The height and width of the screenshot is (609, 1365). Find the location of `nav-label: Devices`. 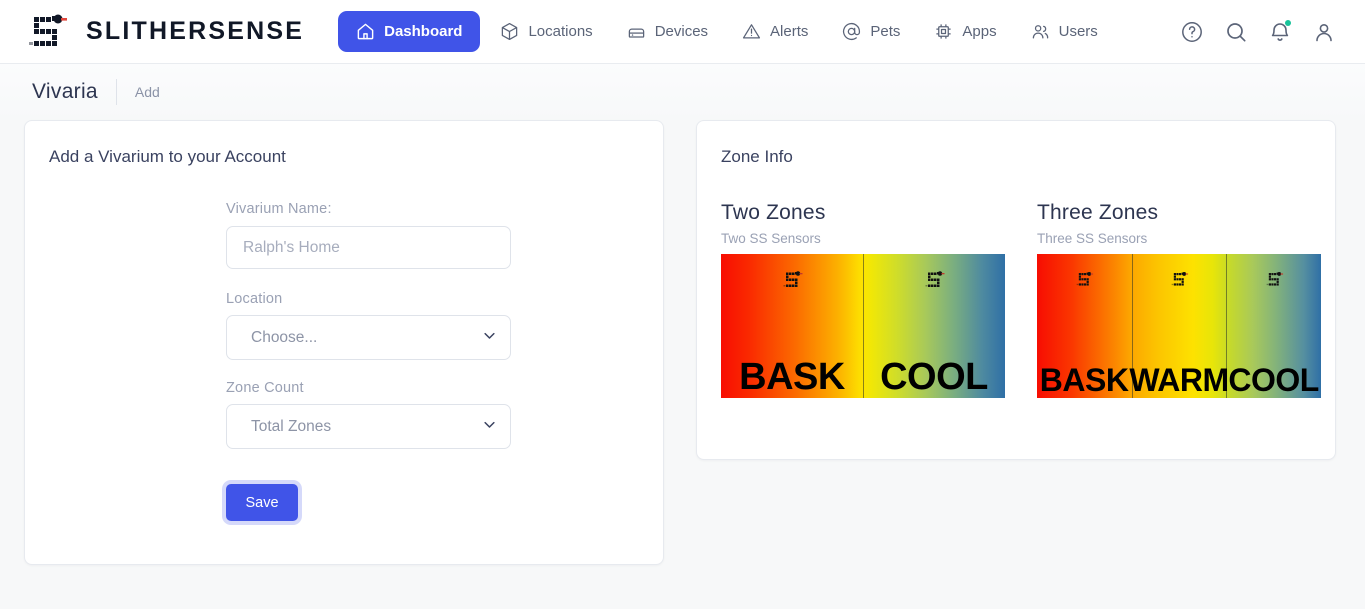

nav-label: Devices is located at coordinates (681, 31).